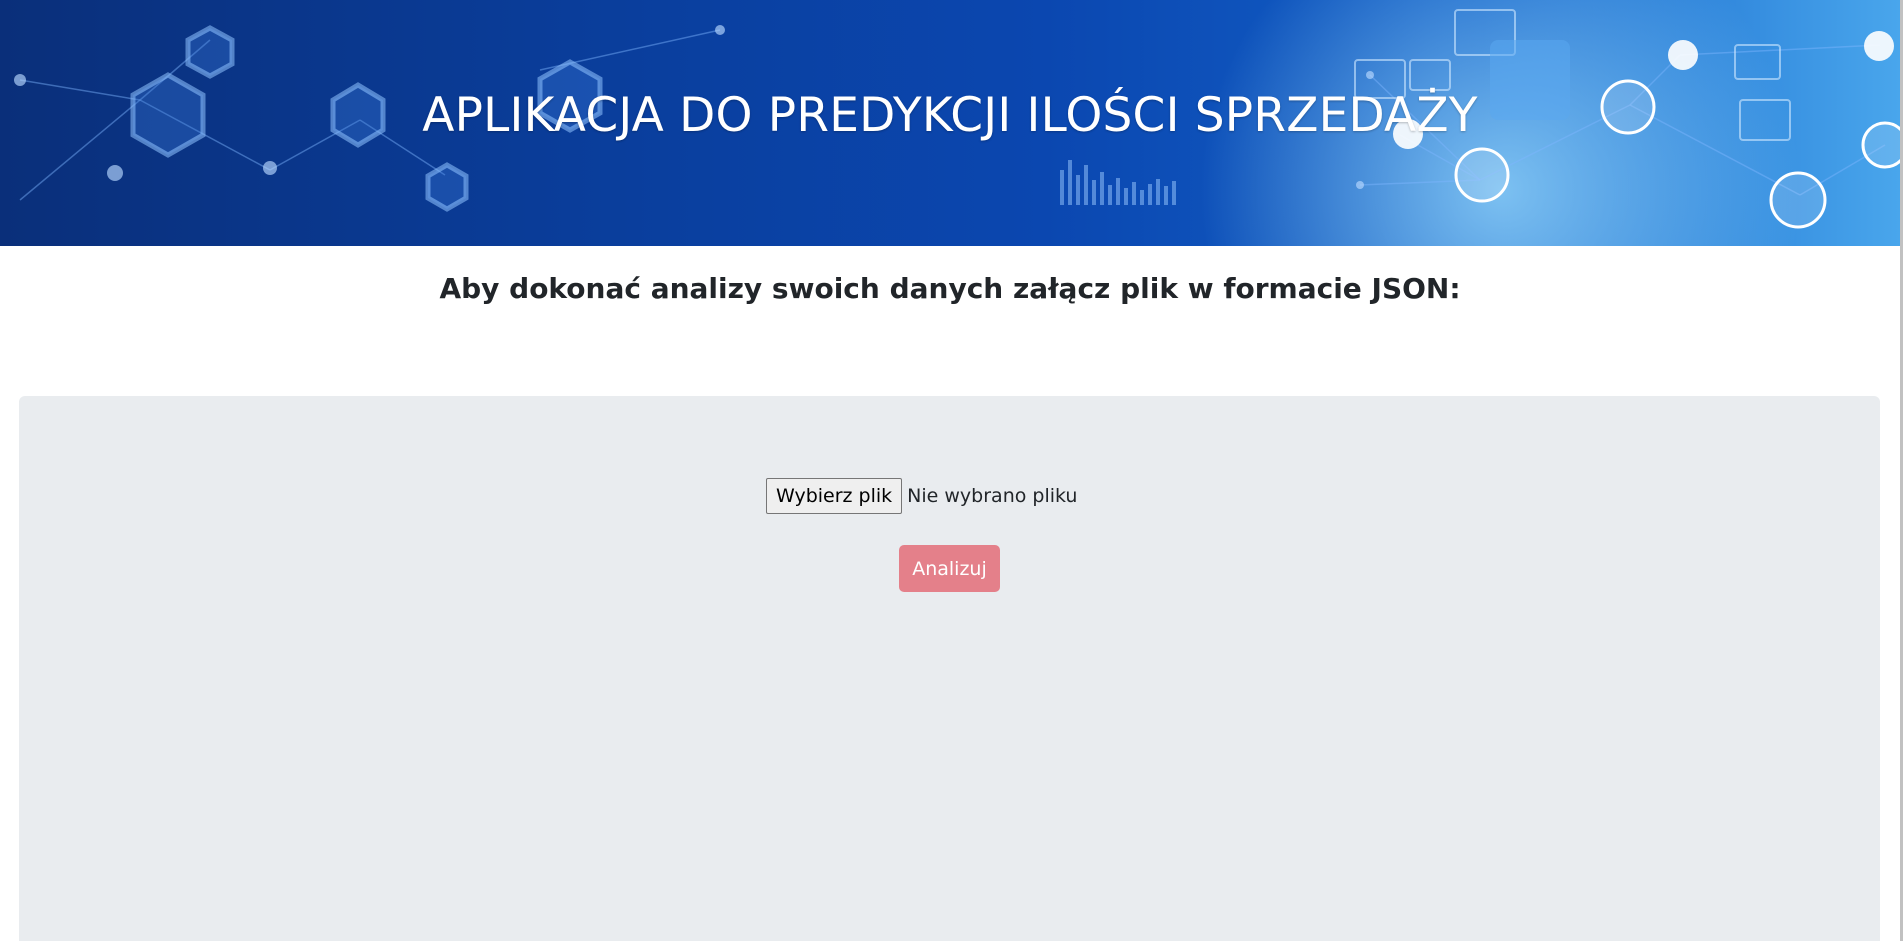  I want to click on file-input: Wybierz plik Nie wybrano pliku, so click(921, 496).